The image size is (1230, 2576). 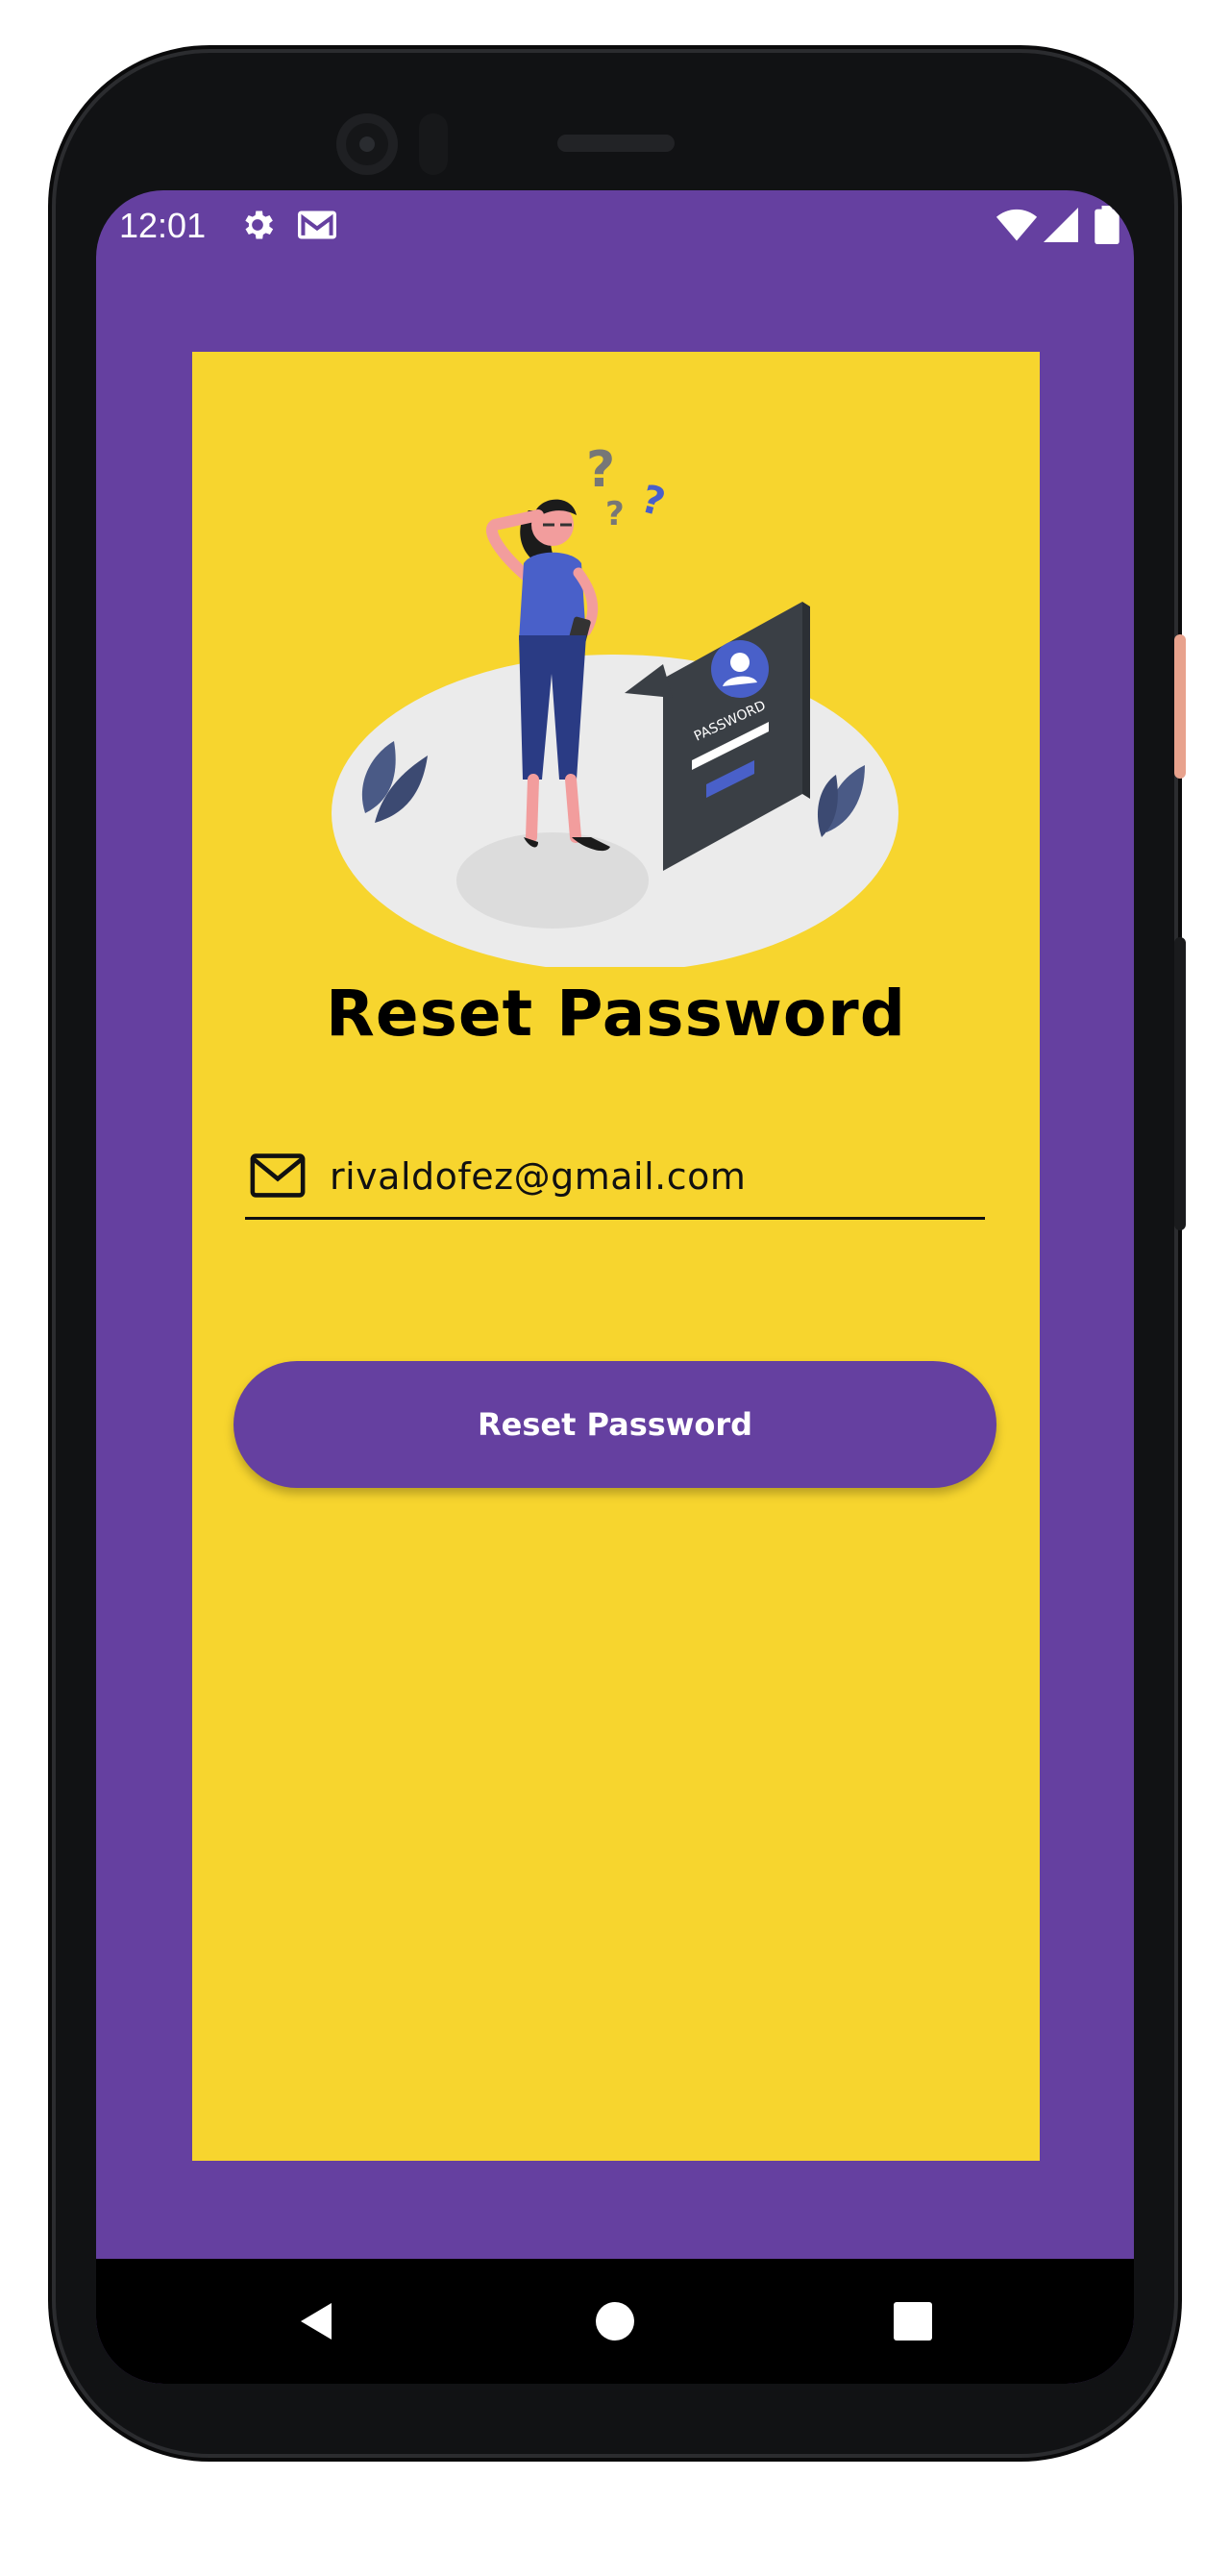 What do you see at coordinates (913, 2321) in the screenshot?
I see `recents-icon` at bounding box center [913, 2321].